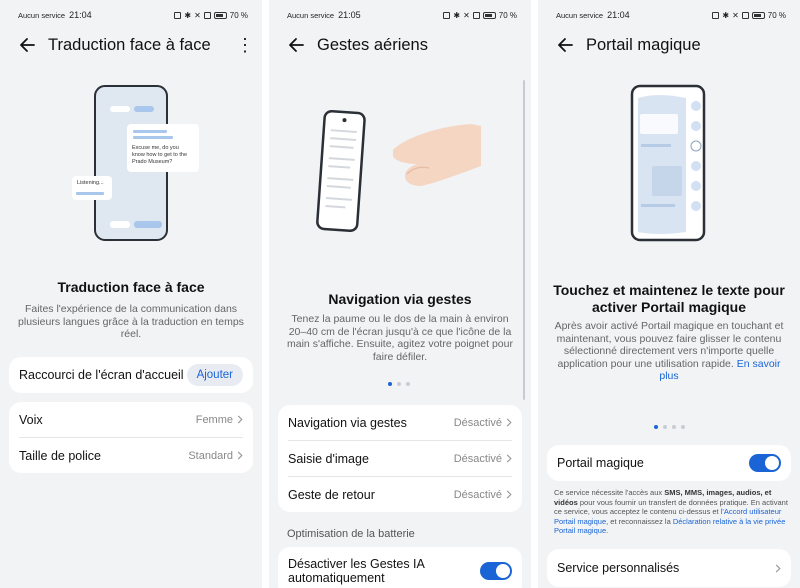 This screenshot has width=800, height=588. I want to click on page-title: Portail magique, so click(643, 44).